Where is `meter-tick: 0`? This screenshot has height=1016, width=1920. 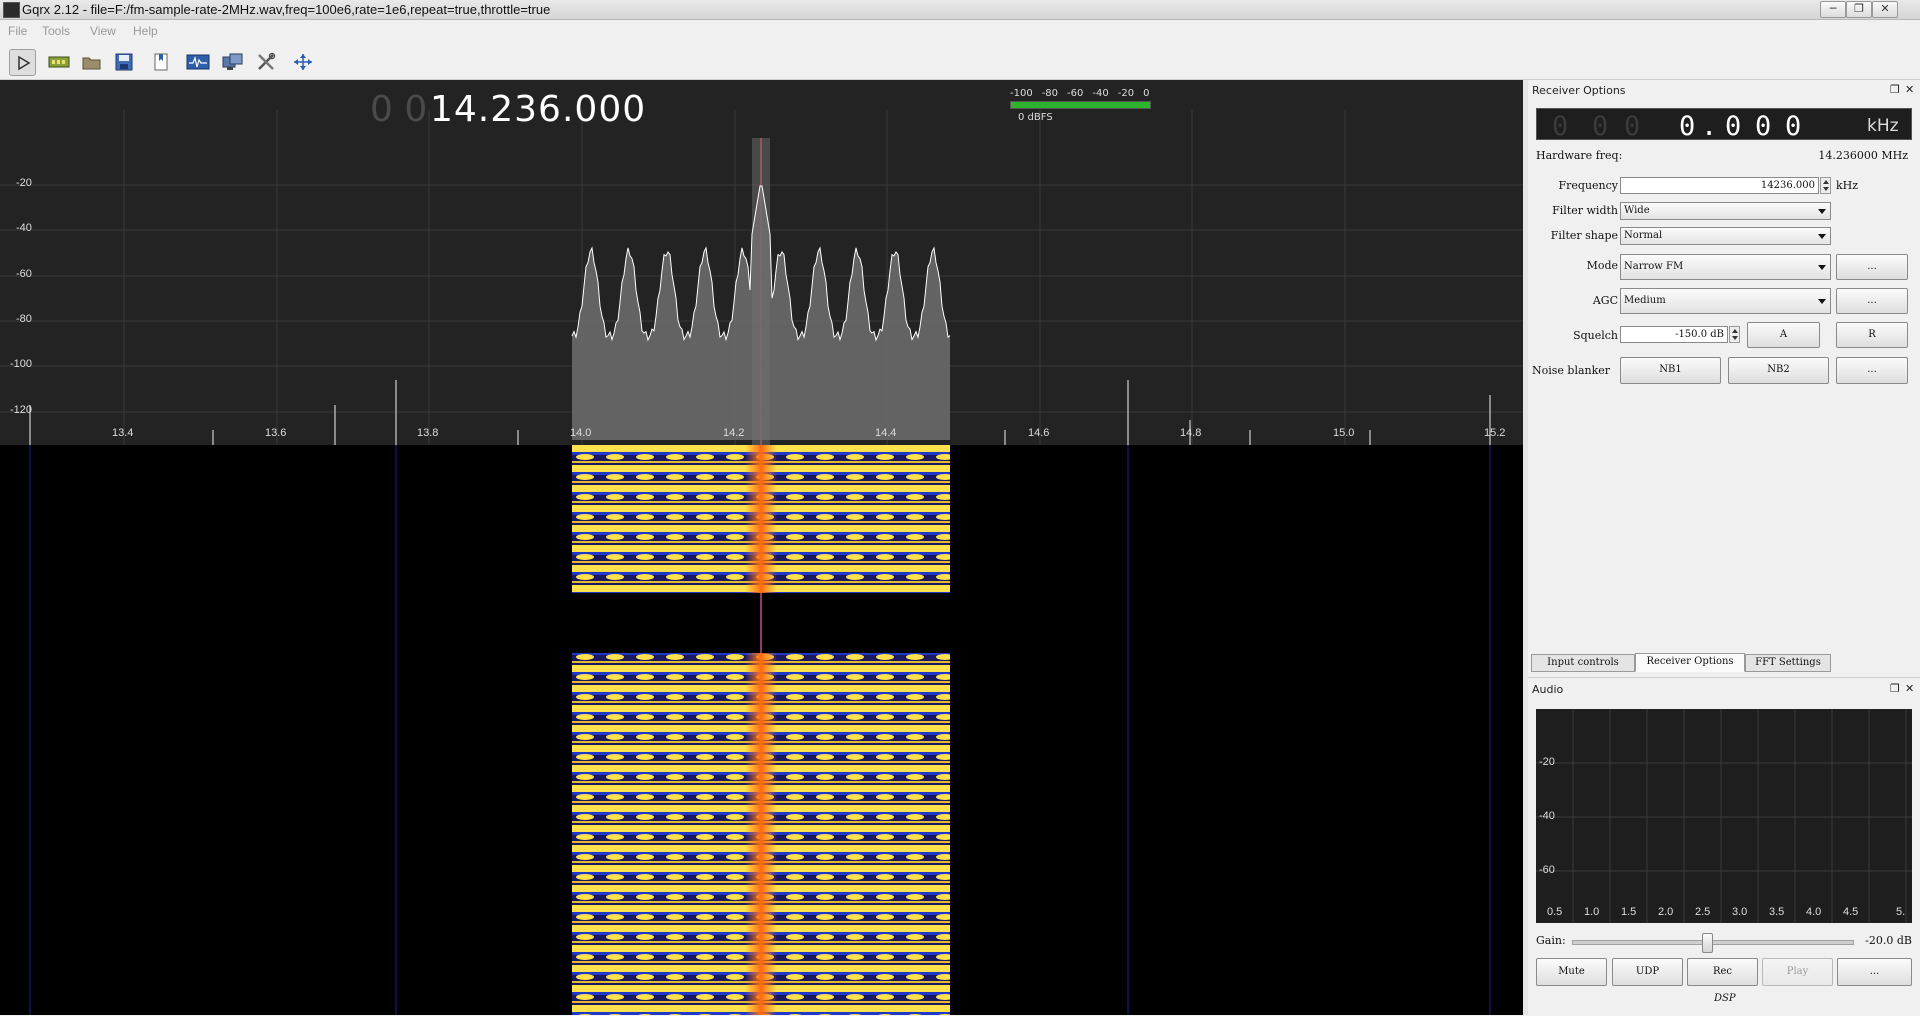
meter-tick: 0 is located at coordinates (1146, 93).